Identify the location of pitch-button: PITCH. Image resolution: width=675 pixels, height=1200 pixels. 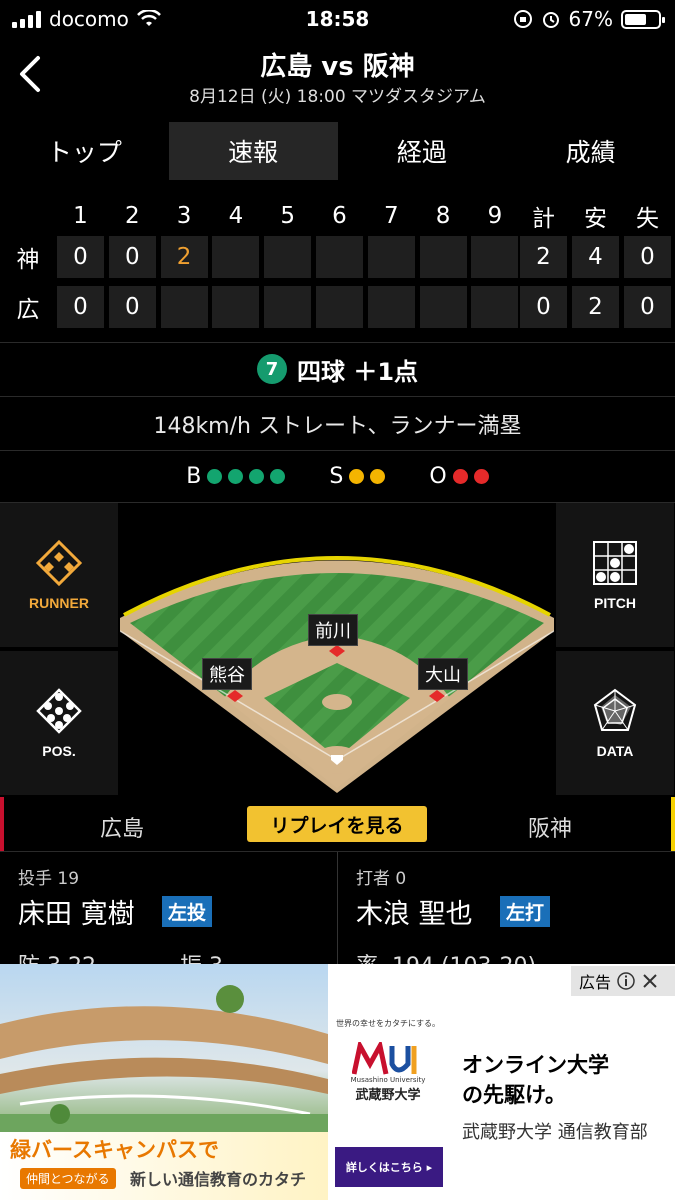
(615, 575).